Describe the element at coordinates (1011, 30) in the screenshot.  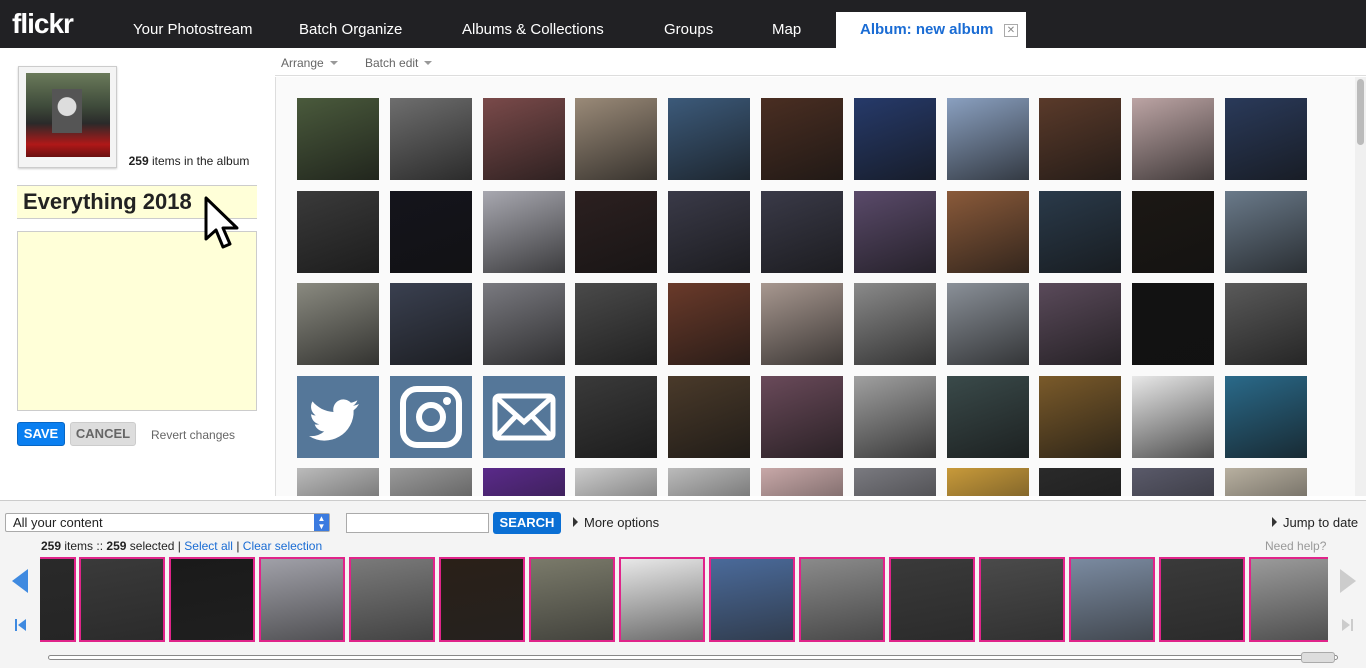
I see `close-icon: ✕` at that location.